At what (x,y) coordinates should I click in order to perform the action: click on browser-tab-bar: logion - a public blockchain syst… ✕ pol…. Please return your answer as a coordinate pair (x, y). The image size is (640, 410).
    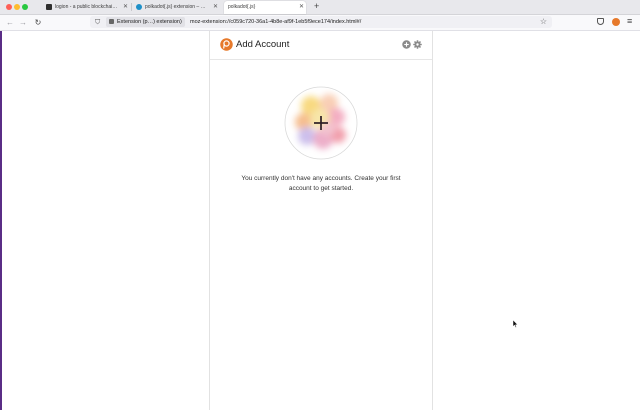
    Looking at the image, I should click on (320, 7).